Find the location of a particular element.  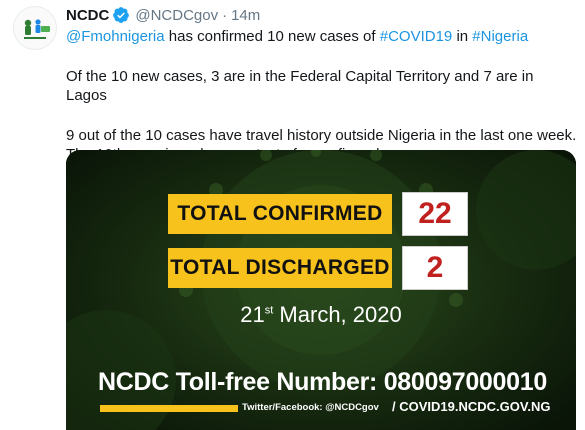

display-name: NCDC is located at coordinates (87, 15).